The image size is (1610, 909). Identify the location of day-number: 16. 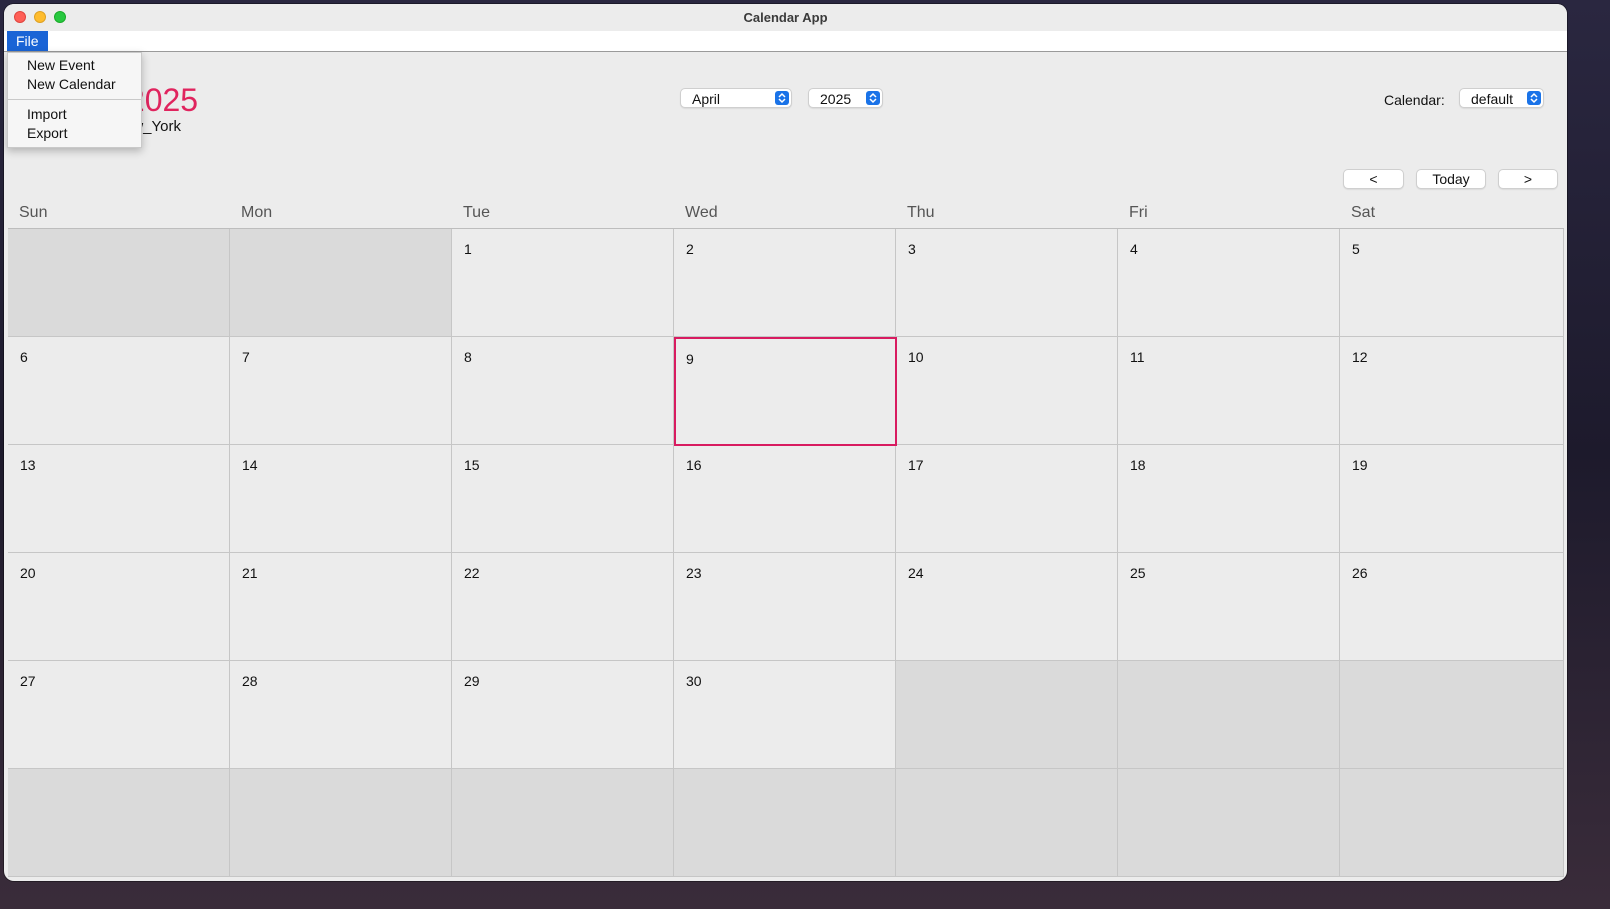
(694, 465).